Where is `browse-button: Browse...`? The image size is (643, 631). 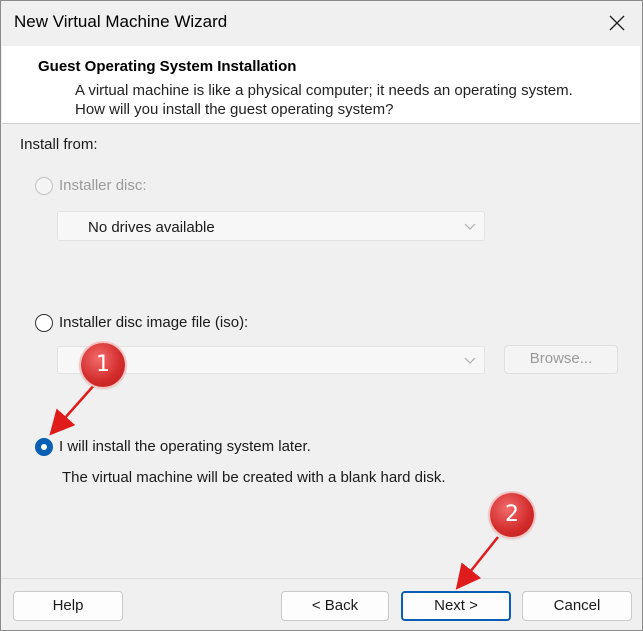 browse-button: Browse... is located at coordinates (561, 359).